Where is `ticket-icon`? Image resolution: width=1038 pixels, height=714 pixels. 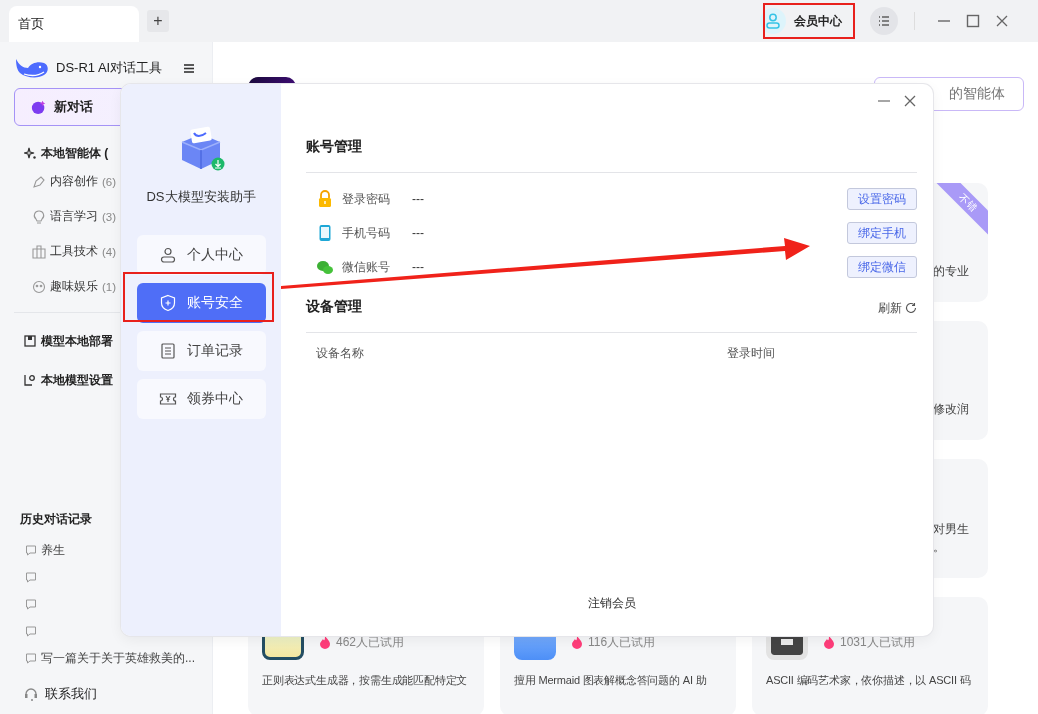
ticket-icon is located at coordinates (168, 399).